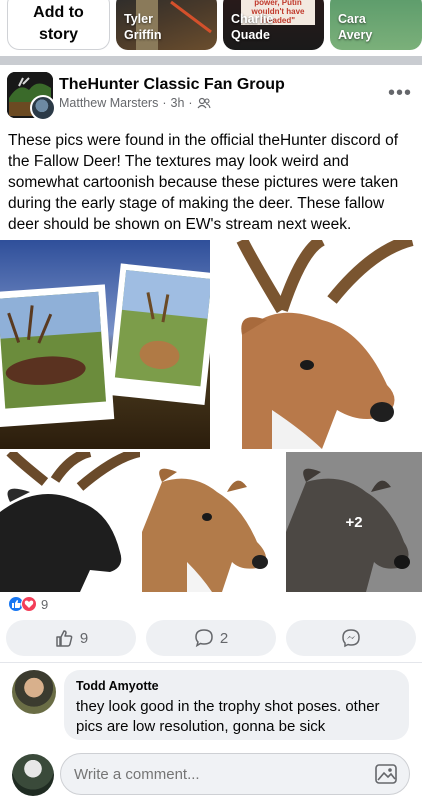 This screenshot has width=422, height=800. Describe the element at coordinates (387, 774) in the screenshot. I see `photo-attach-icon` at that location.